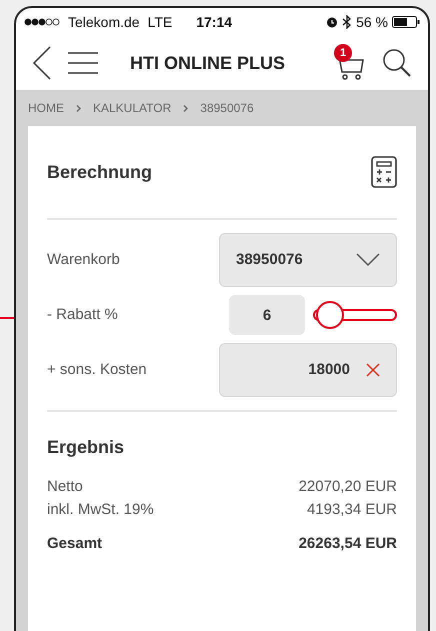  What do you see at coordinates (86, 447) in the screenshot?
I see `section-title: Ergebnis` at bounding box center [86, 447].